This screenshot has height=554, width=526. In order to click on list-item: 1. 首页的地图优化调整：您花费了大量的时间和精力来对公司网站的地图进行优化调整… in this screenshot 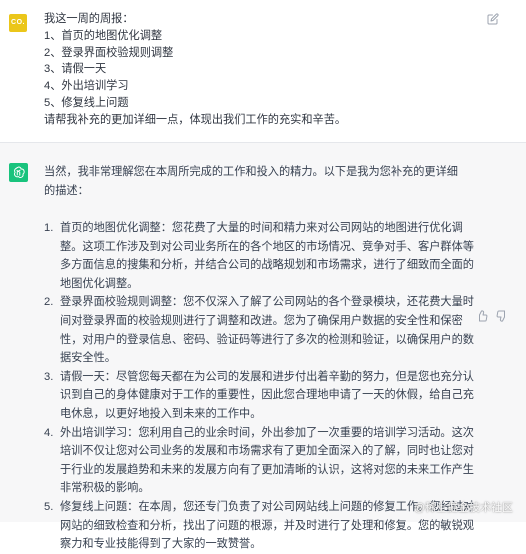, I will do `click(264, 256)`.